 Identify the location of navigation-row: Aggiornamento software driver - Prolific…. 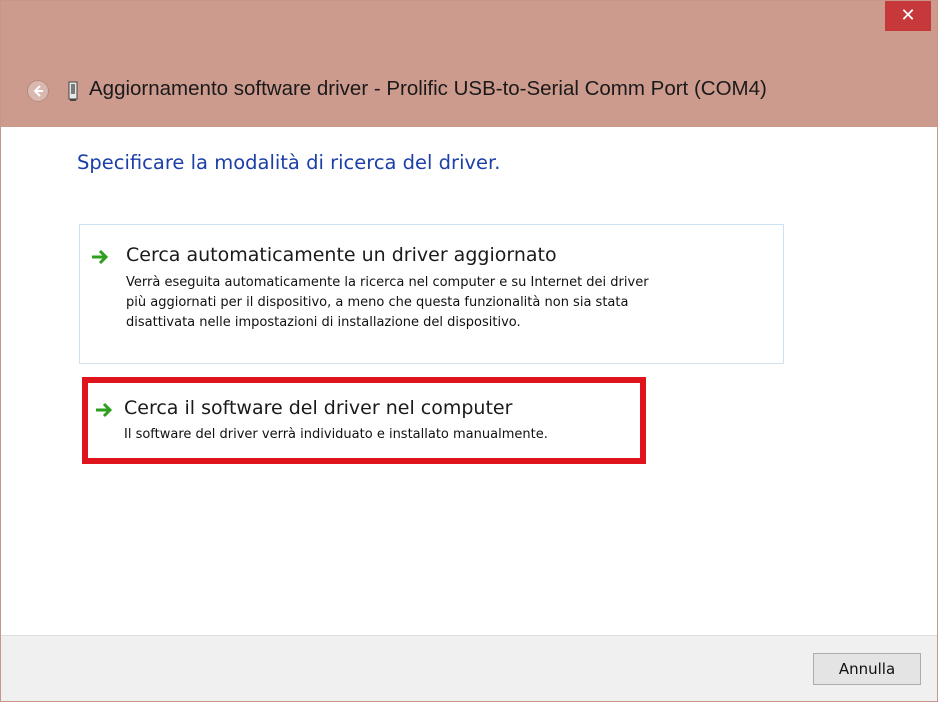
(469, 91).